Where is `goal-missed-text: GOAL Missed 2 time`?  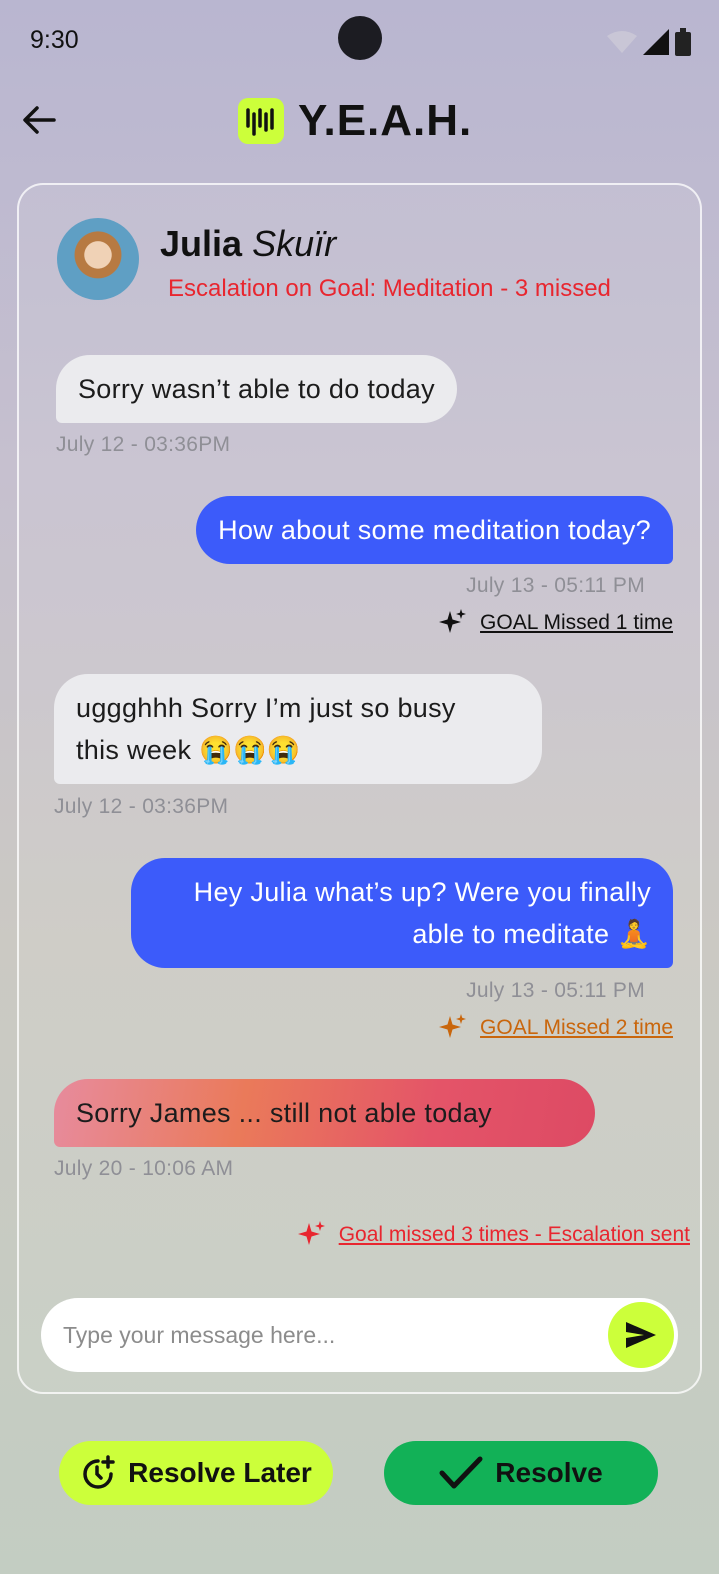 goal-missed-text: GOAL Missed 2 time is located at coordinates (576, 1027).